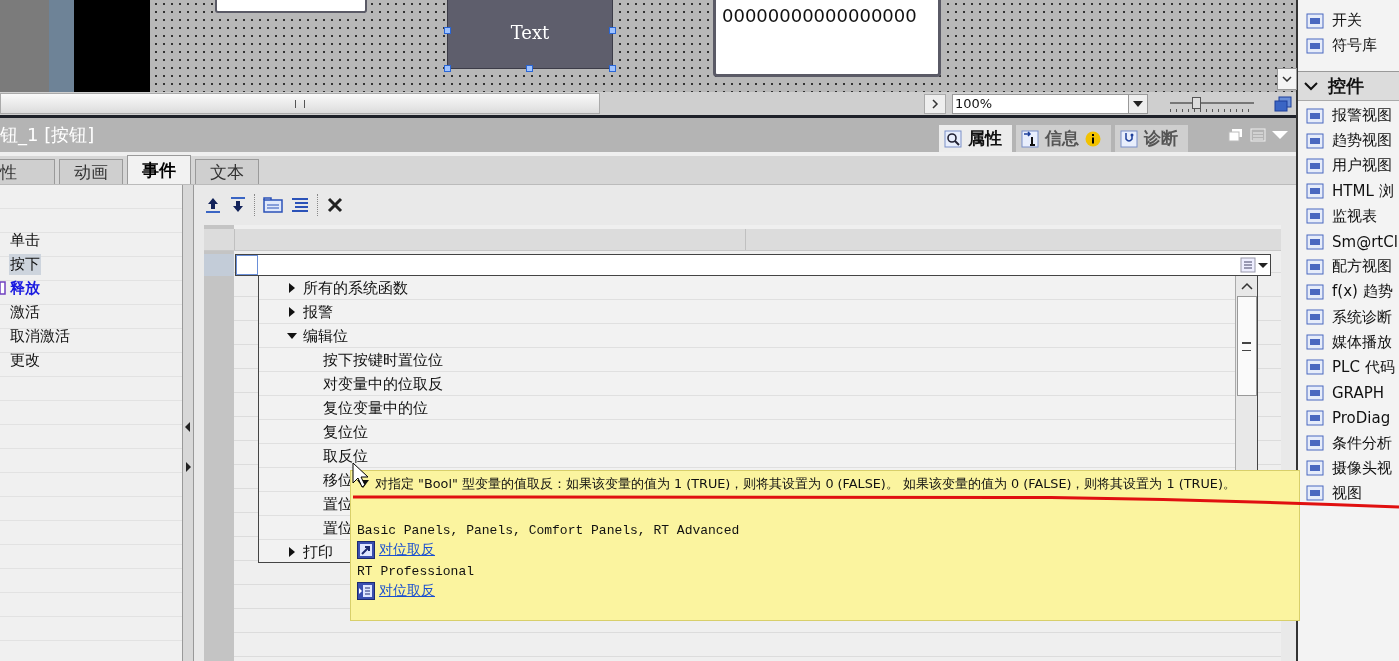  Describe the element at coordinates (25, 264) in the screenshot. I see `event-item: 按下` at that location.